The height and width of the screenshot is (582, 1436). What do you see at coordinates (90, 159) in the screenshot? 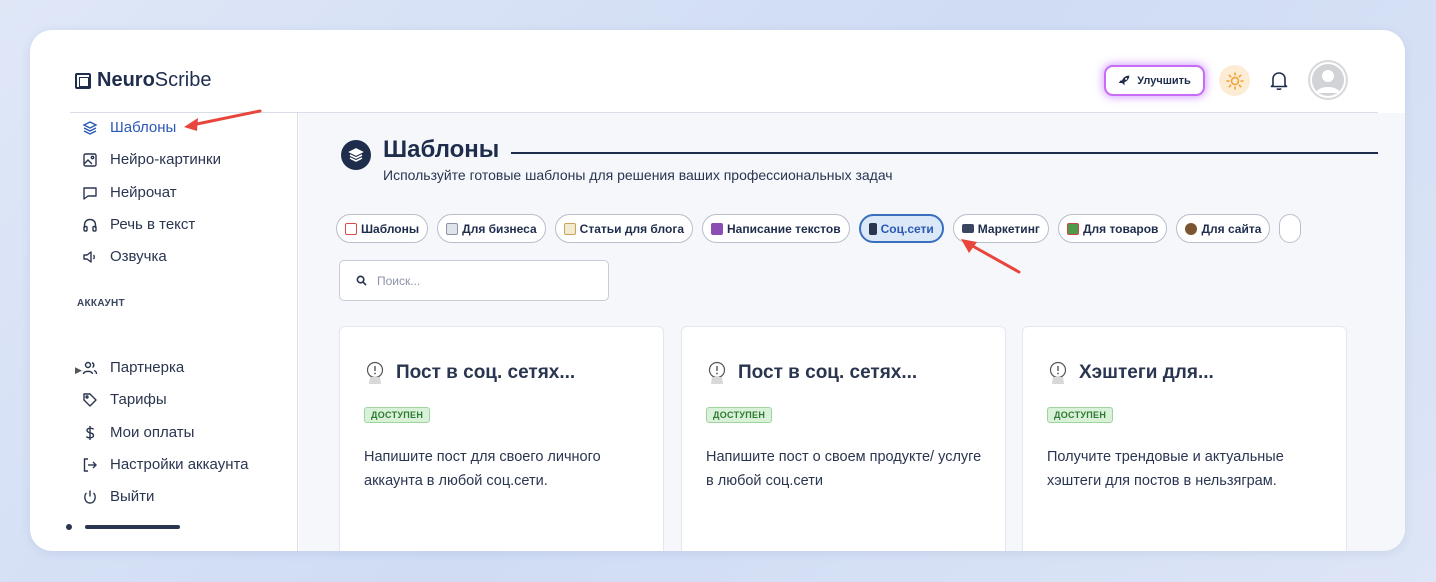
I see `image-icon` at bounding box center [90, 159].